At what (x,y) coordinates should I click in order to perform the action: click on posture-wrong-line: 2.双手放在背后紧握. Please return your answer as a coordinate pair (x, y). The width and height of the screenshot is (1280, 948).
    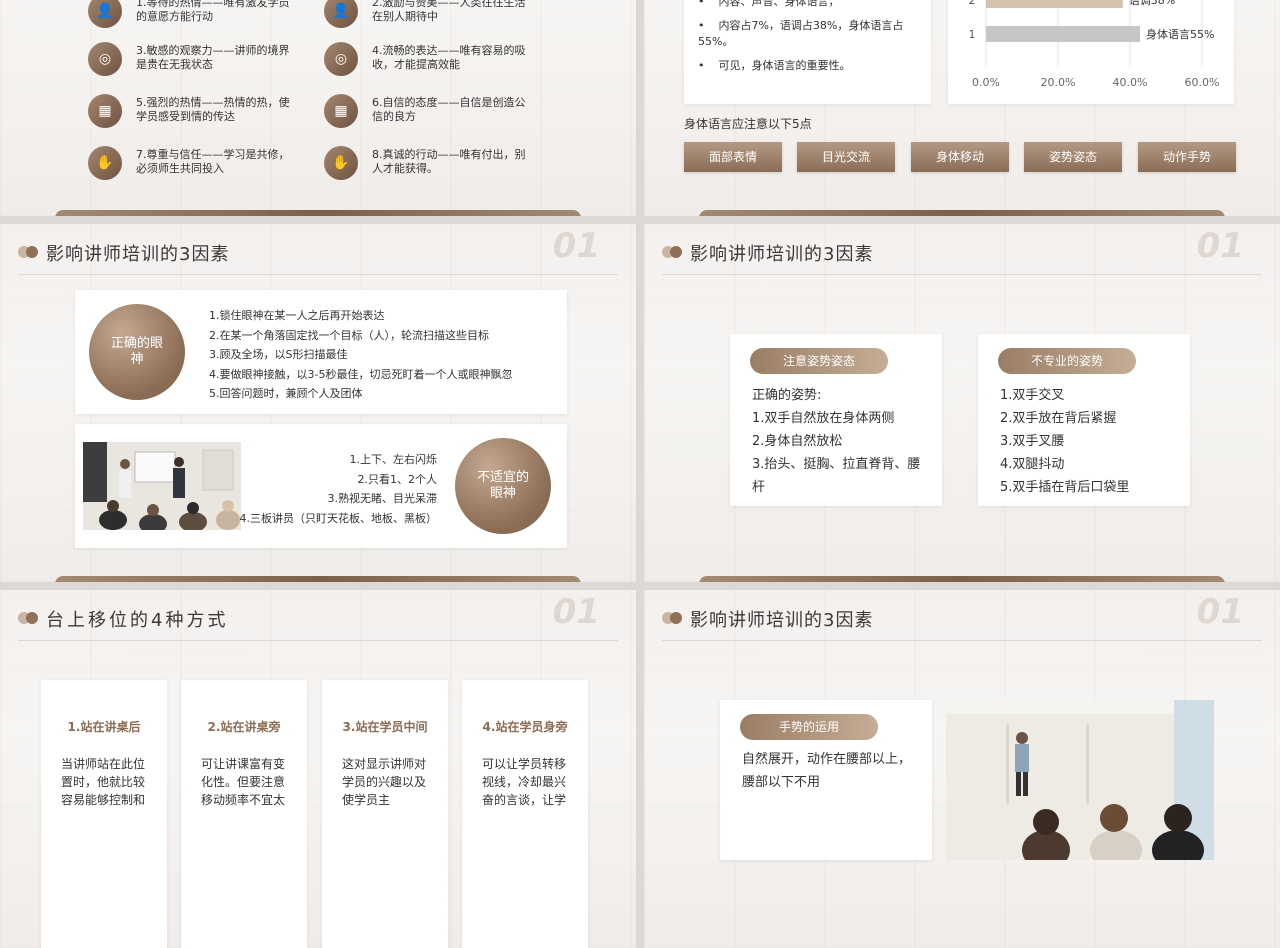
    Looking at the image, I should click on (1058, 418).